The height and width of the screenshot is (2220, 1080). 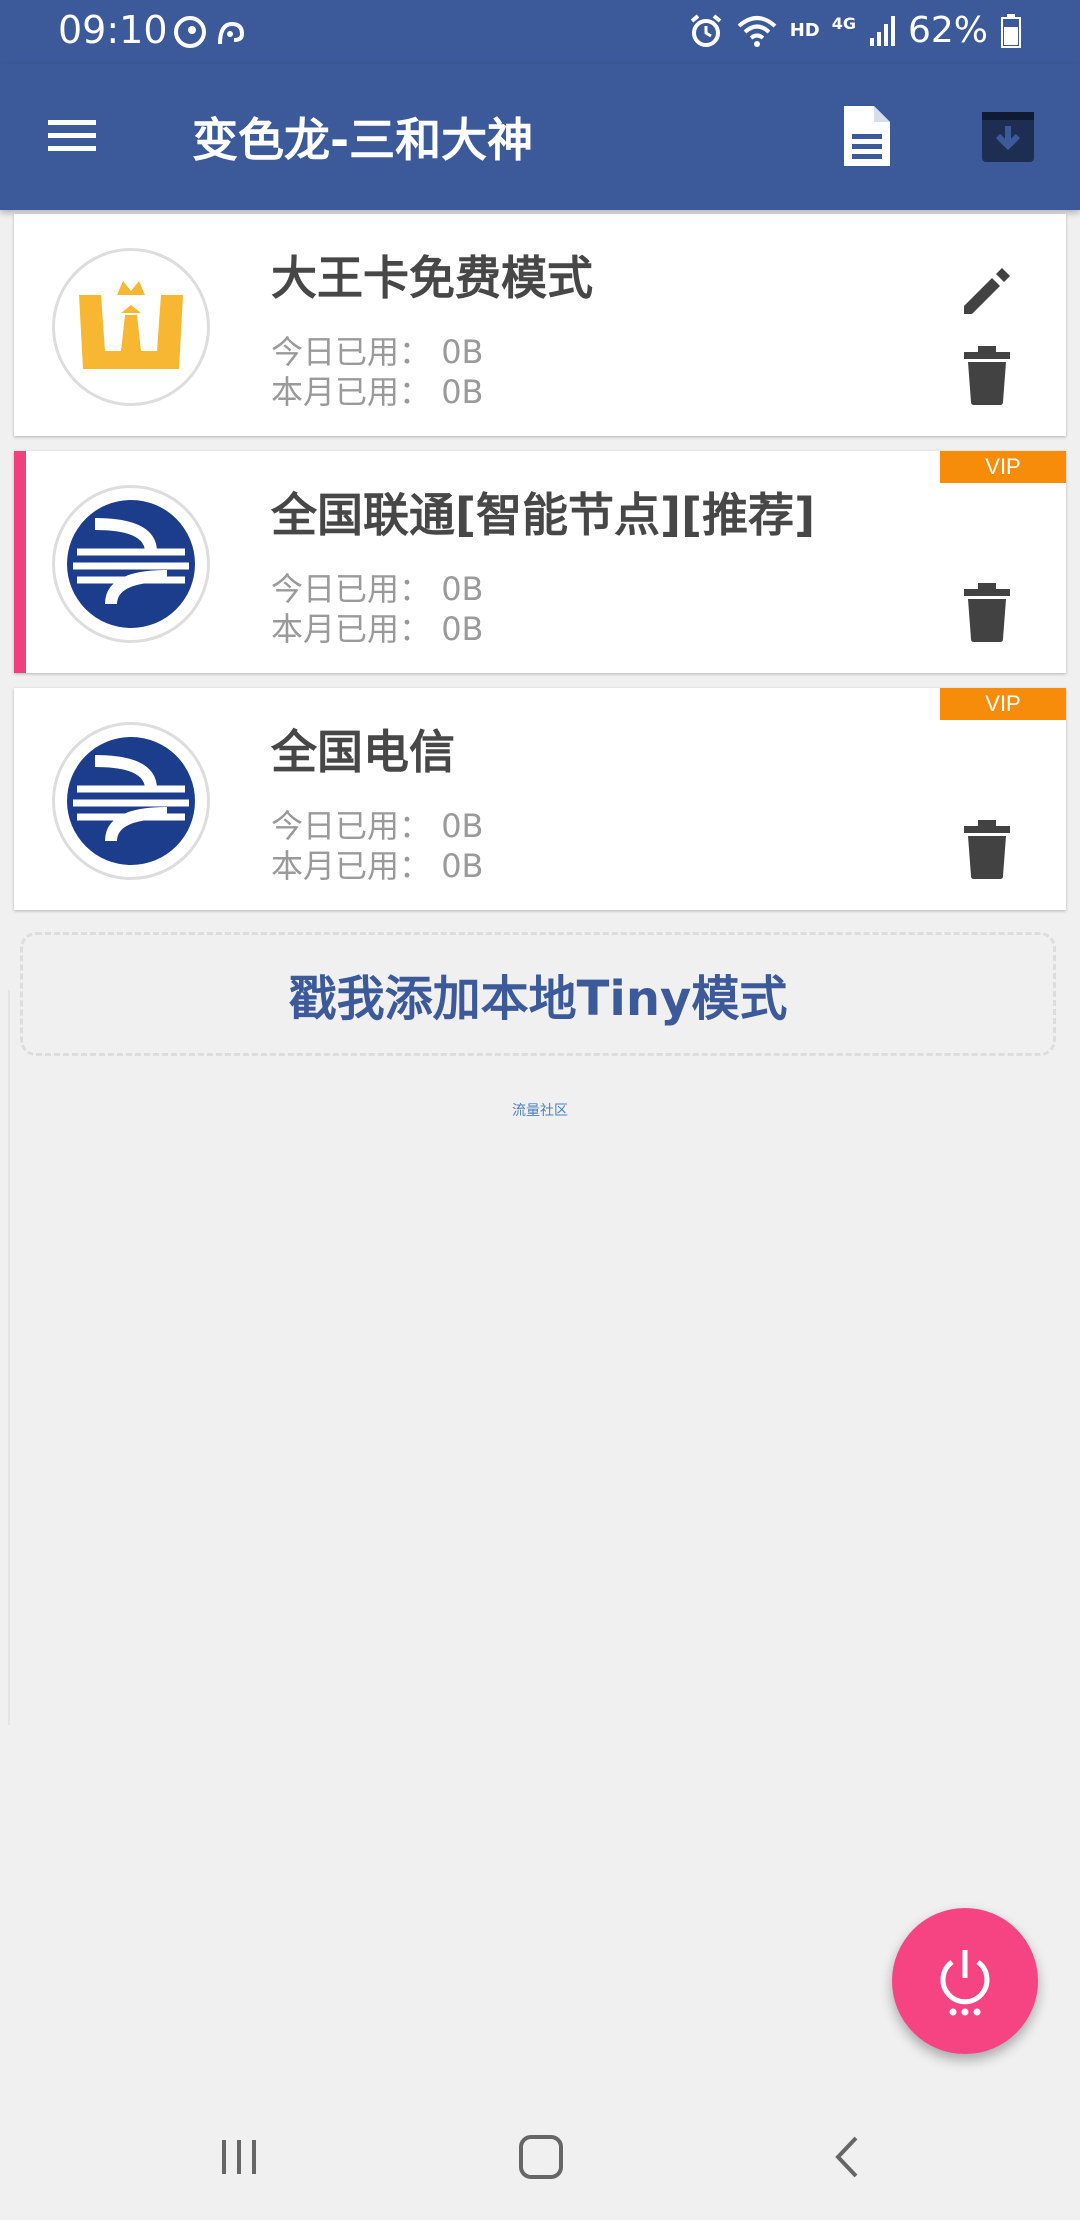 I want to click on archive-download-icon, so click(x=1008, y=137).